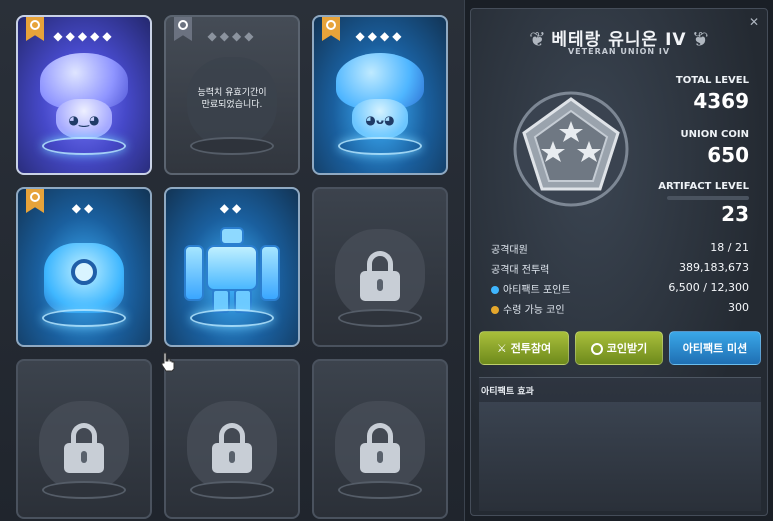 This screenshot has height=521, width=773. What do you see at coordinates (524, 348) in the screenshot?
I see `join-battle-button: ⚔ 전투참여` at bounding box center [524, 348].